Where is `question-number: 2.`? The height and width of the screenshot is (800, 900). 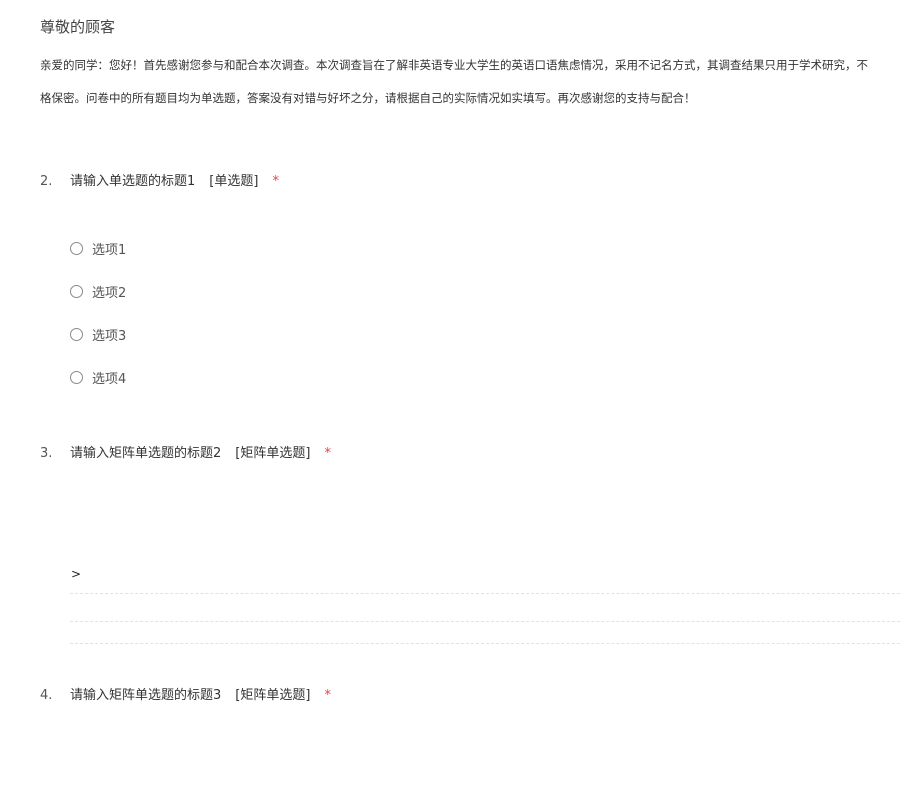 question-number: 2. is located at coordinates (46, 181).